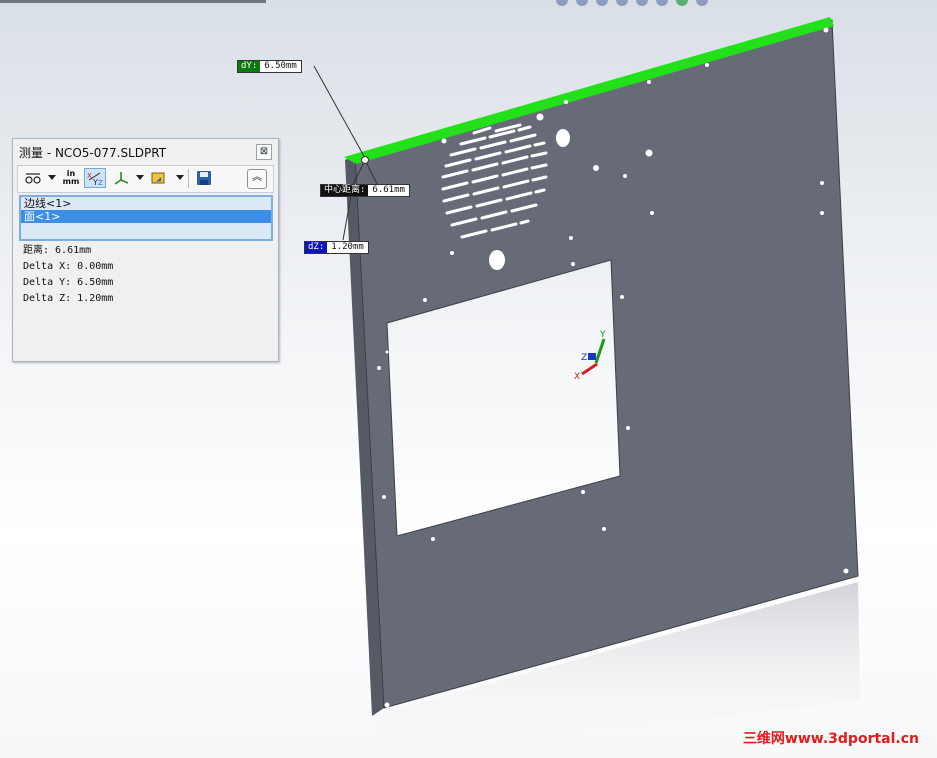 The width and height of the screenshot is (937, 758). Describe the element at coordinates (57, 250) in the screenshot. I see `result-distance: 距离: 6.61mm` at that location.